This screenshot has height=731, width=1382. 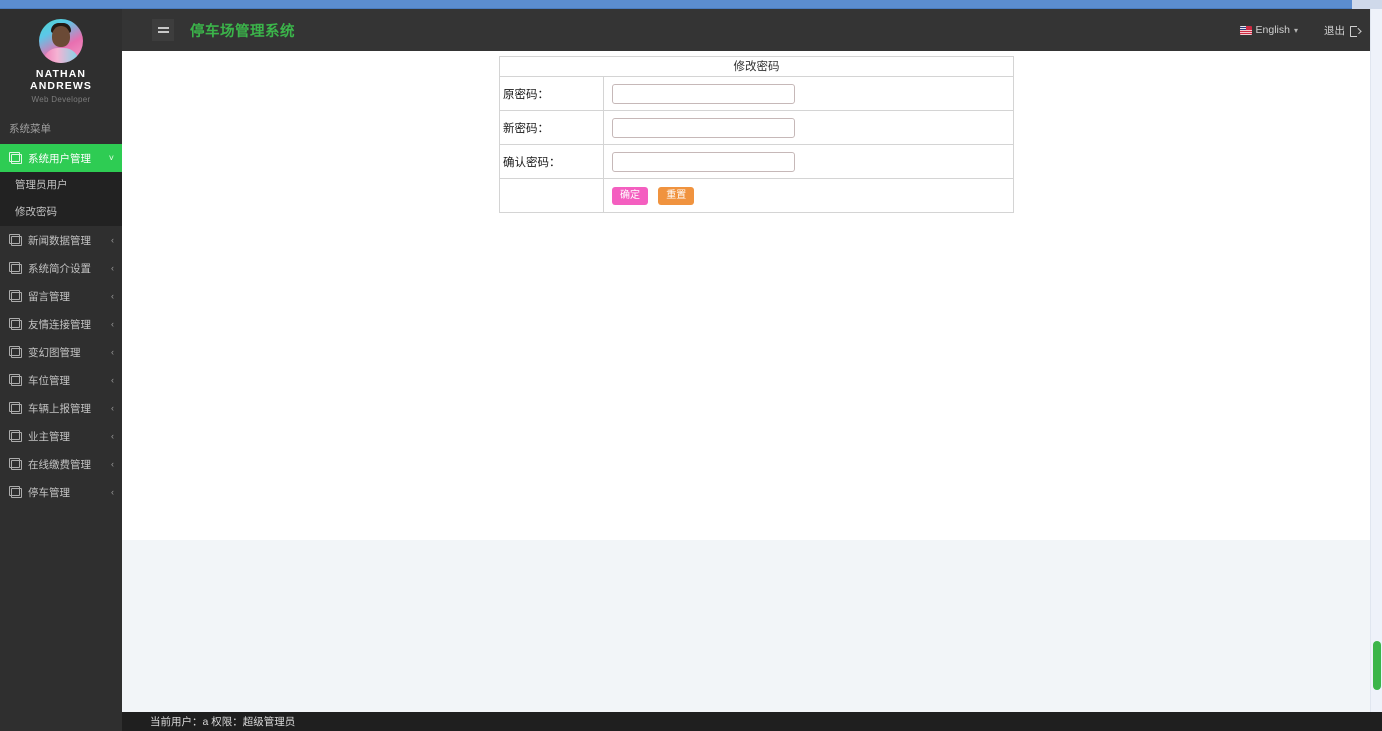 I want to click on sidebar-profile: NATHAN ANDREWS Web Developer, so click(x=61, y=60).